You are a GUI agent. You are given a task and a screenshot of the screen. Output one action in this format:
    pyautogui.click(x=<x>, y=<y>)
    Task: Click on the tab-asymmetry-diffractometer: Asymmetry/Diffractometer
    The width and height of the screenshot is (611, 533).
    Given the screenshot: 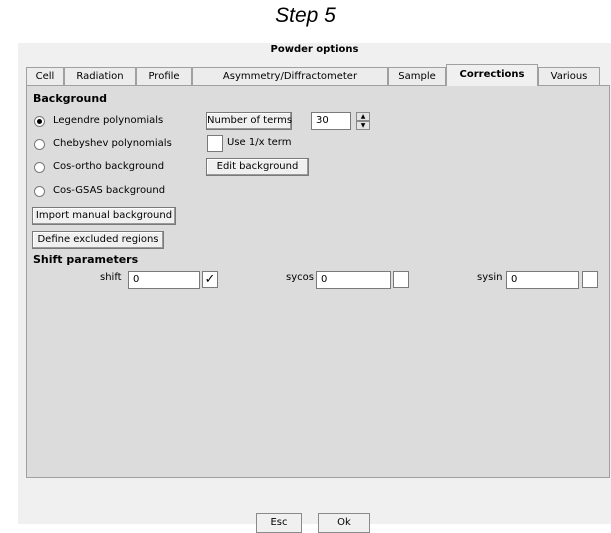 What is the action you would take?
    pyautogui.click(x=290, y=76)
    